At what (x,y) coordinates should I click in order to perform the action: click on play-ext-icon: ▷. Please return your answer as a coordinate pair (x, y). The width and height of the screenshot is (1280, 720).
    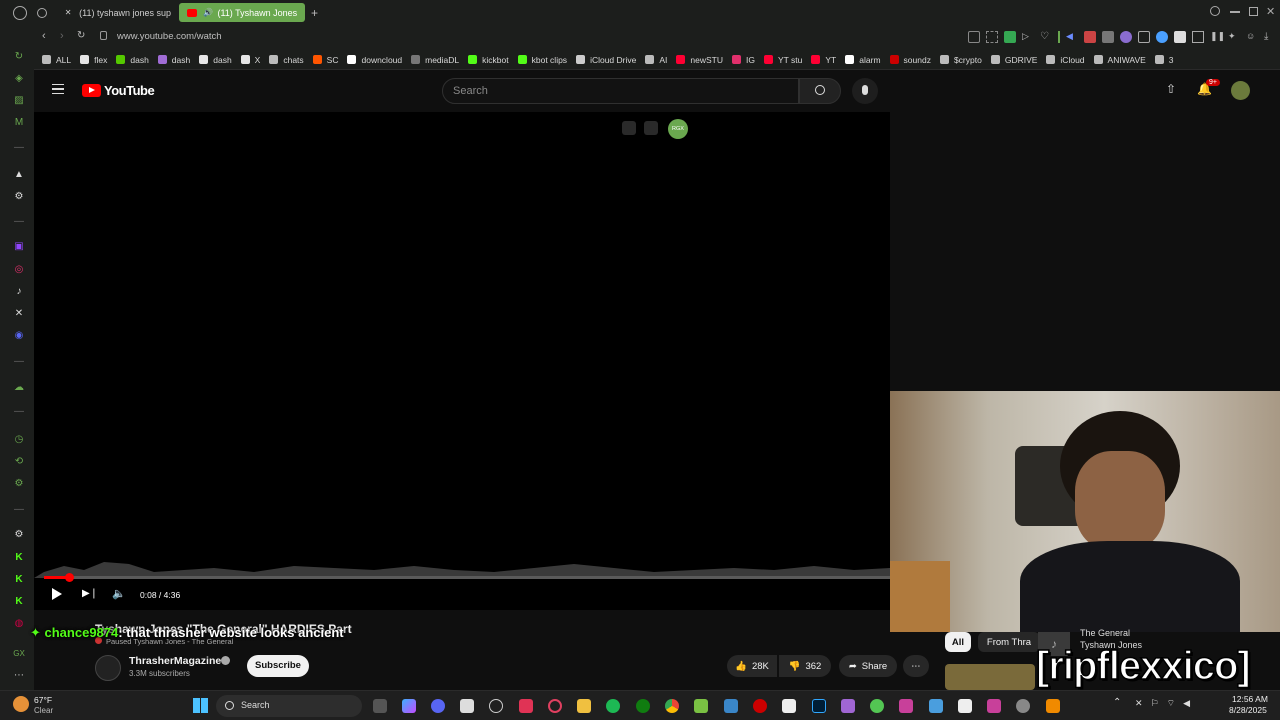
    Looking at the image, I should click on (1028, 37).